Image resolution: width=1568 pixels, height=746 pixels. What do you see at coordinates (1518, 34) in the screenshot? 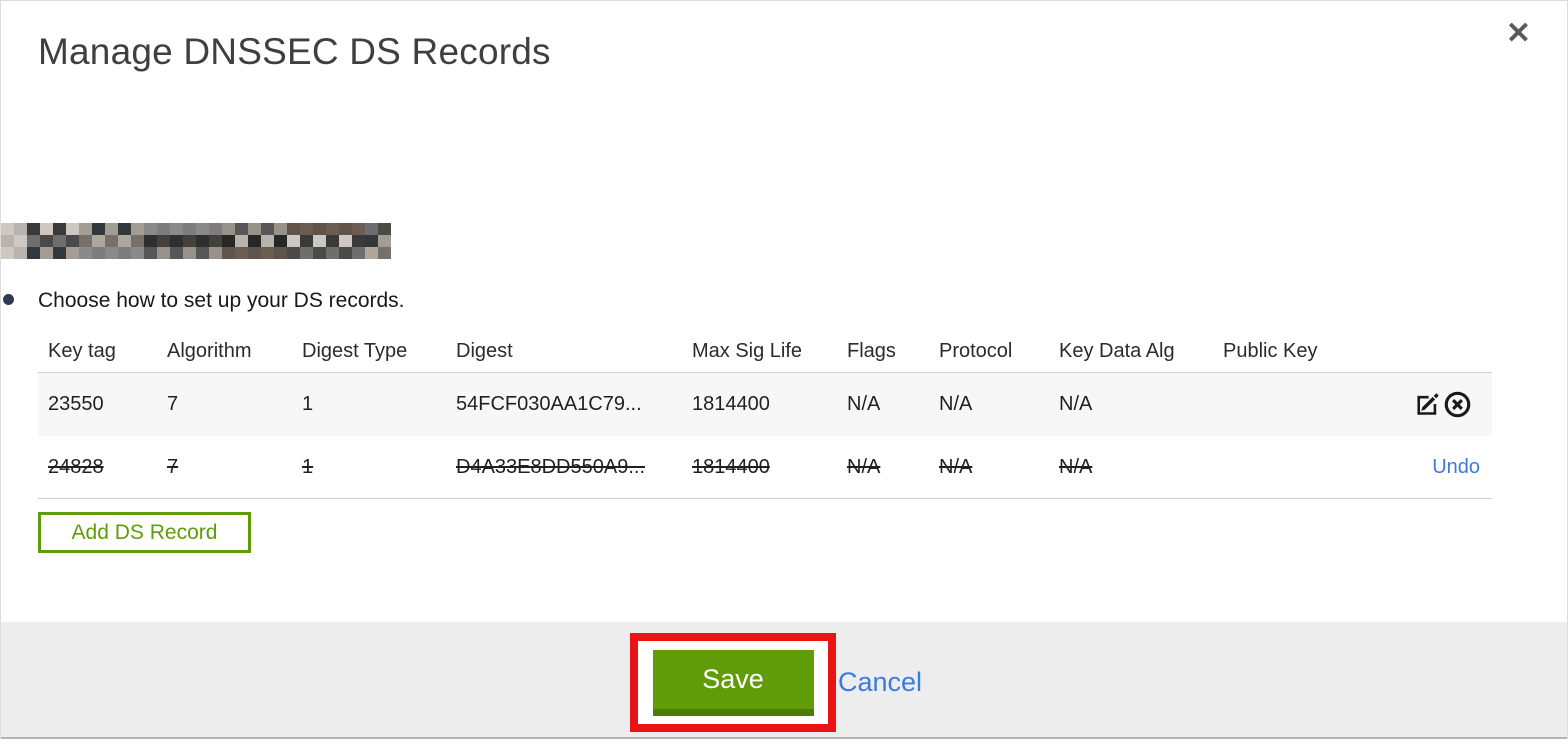
I see `close-icon: ✕` at bounding box center [1518, 34].